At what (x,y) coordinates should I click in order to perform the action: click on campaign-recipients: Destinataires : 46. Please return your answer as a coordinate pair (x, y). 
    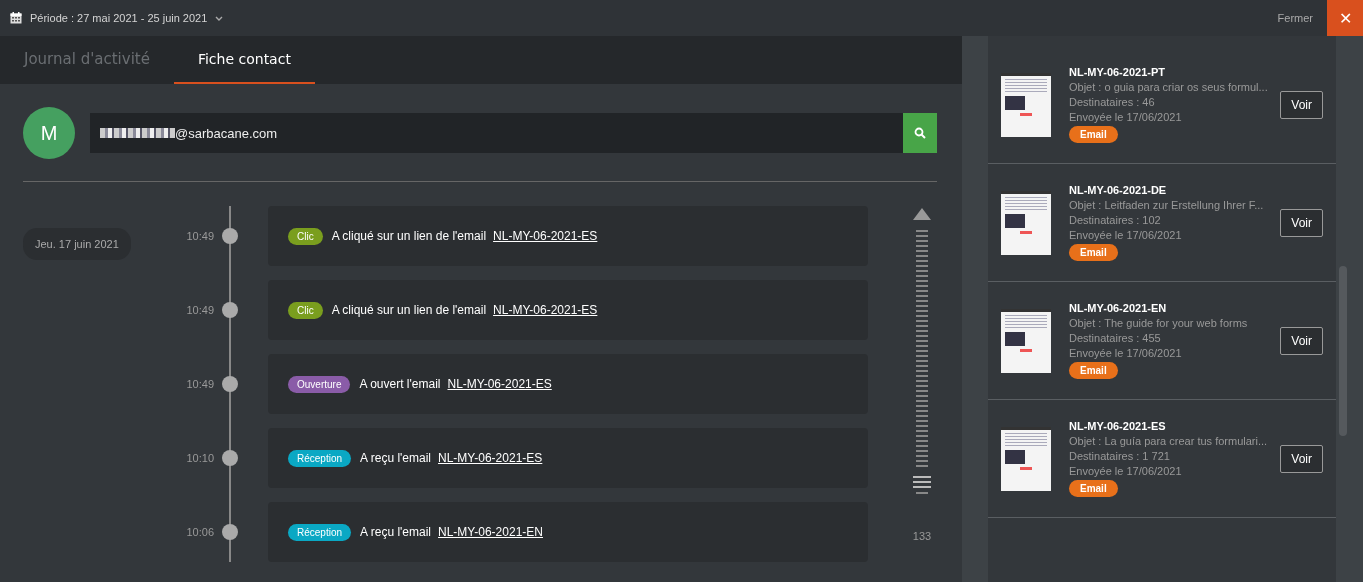
    Looking at the image, I should click on (1112, 102).